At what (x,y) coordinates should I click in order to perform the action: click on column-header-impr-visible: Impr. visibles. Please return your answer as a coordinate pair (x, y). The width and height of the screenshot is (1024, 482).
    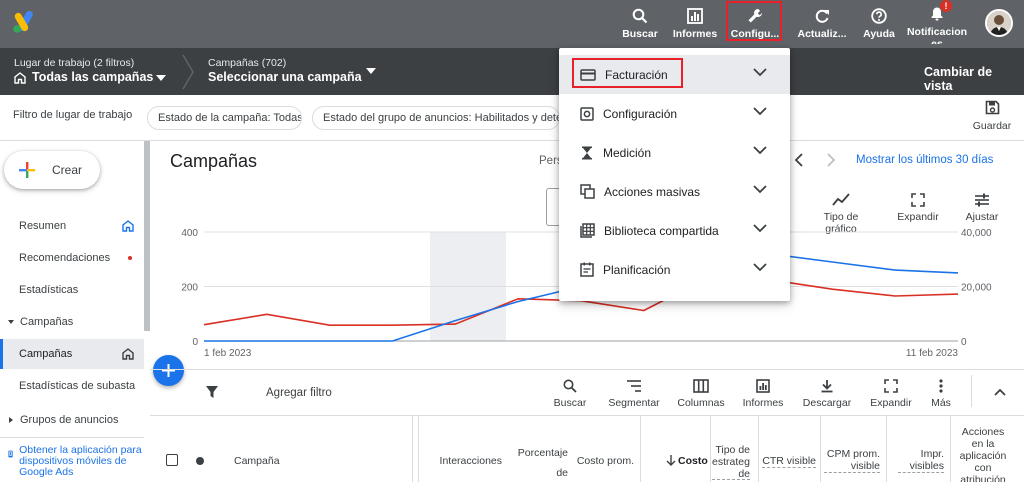
    Looking at the image, I should click on (921, 460).